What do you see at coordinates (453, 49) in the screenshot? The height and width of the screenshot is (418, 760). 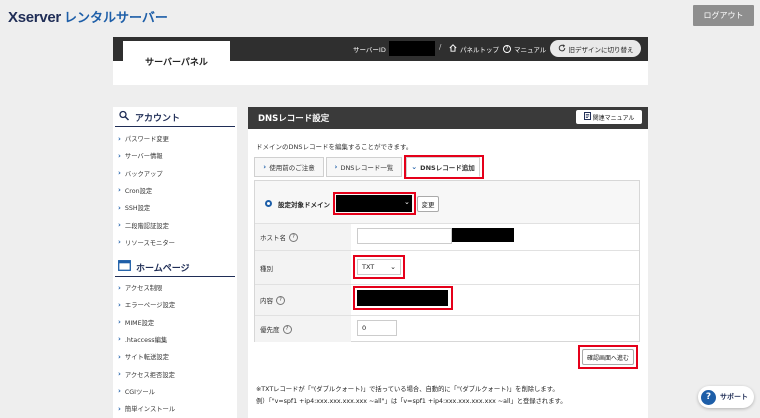 I see `home-icon` at bounding box center [453, 49].